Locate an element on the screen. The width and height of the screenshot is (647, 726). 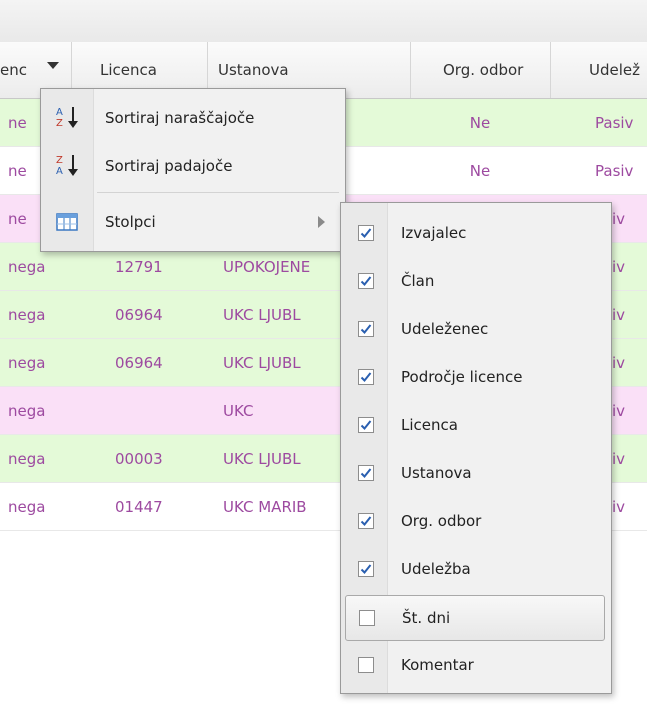
menu-item-label: Sortiraj padajoče is located at coordinates (169, 166).